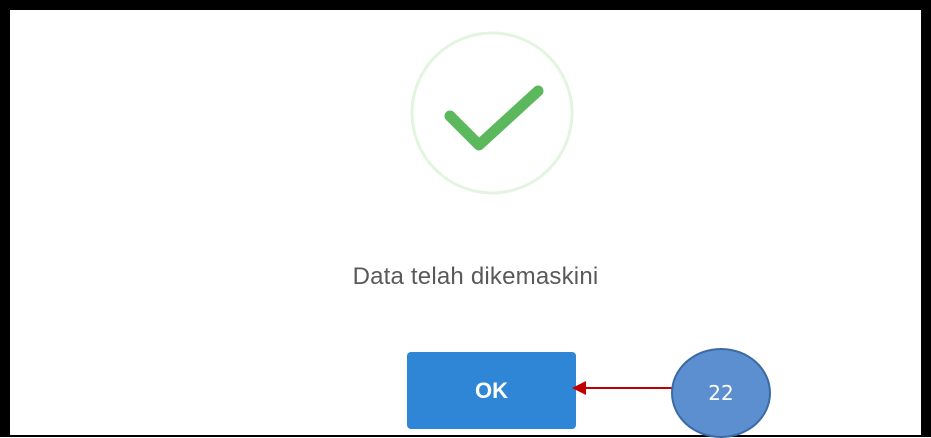 This screenshot has width=931, height=438. I want to click on arrow-left-icon, so click(623, 388).